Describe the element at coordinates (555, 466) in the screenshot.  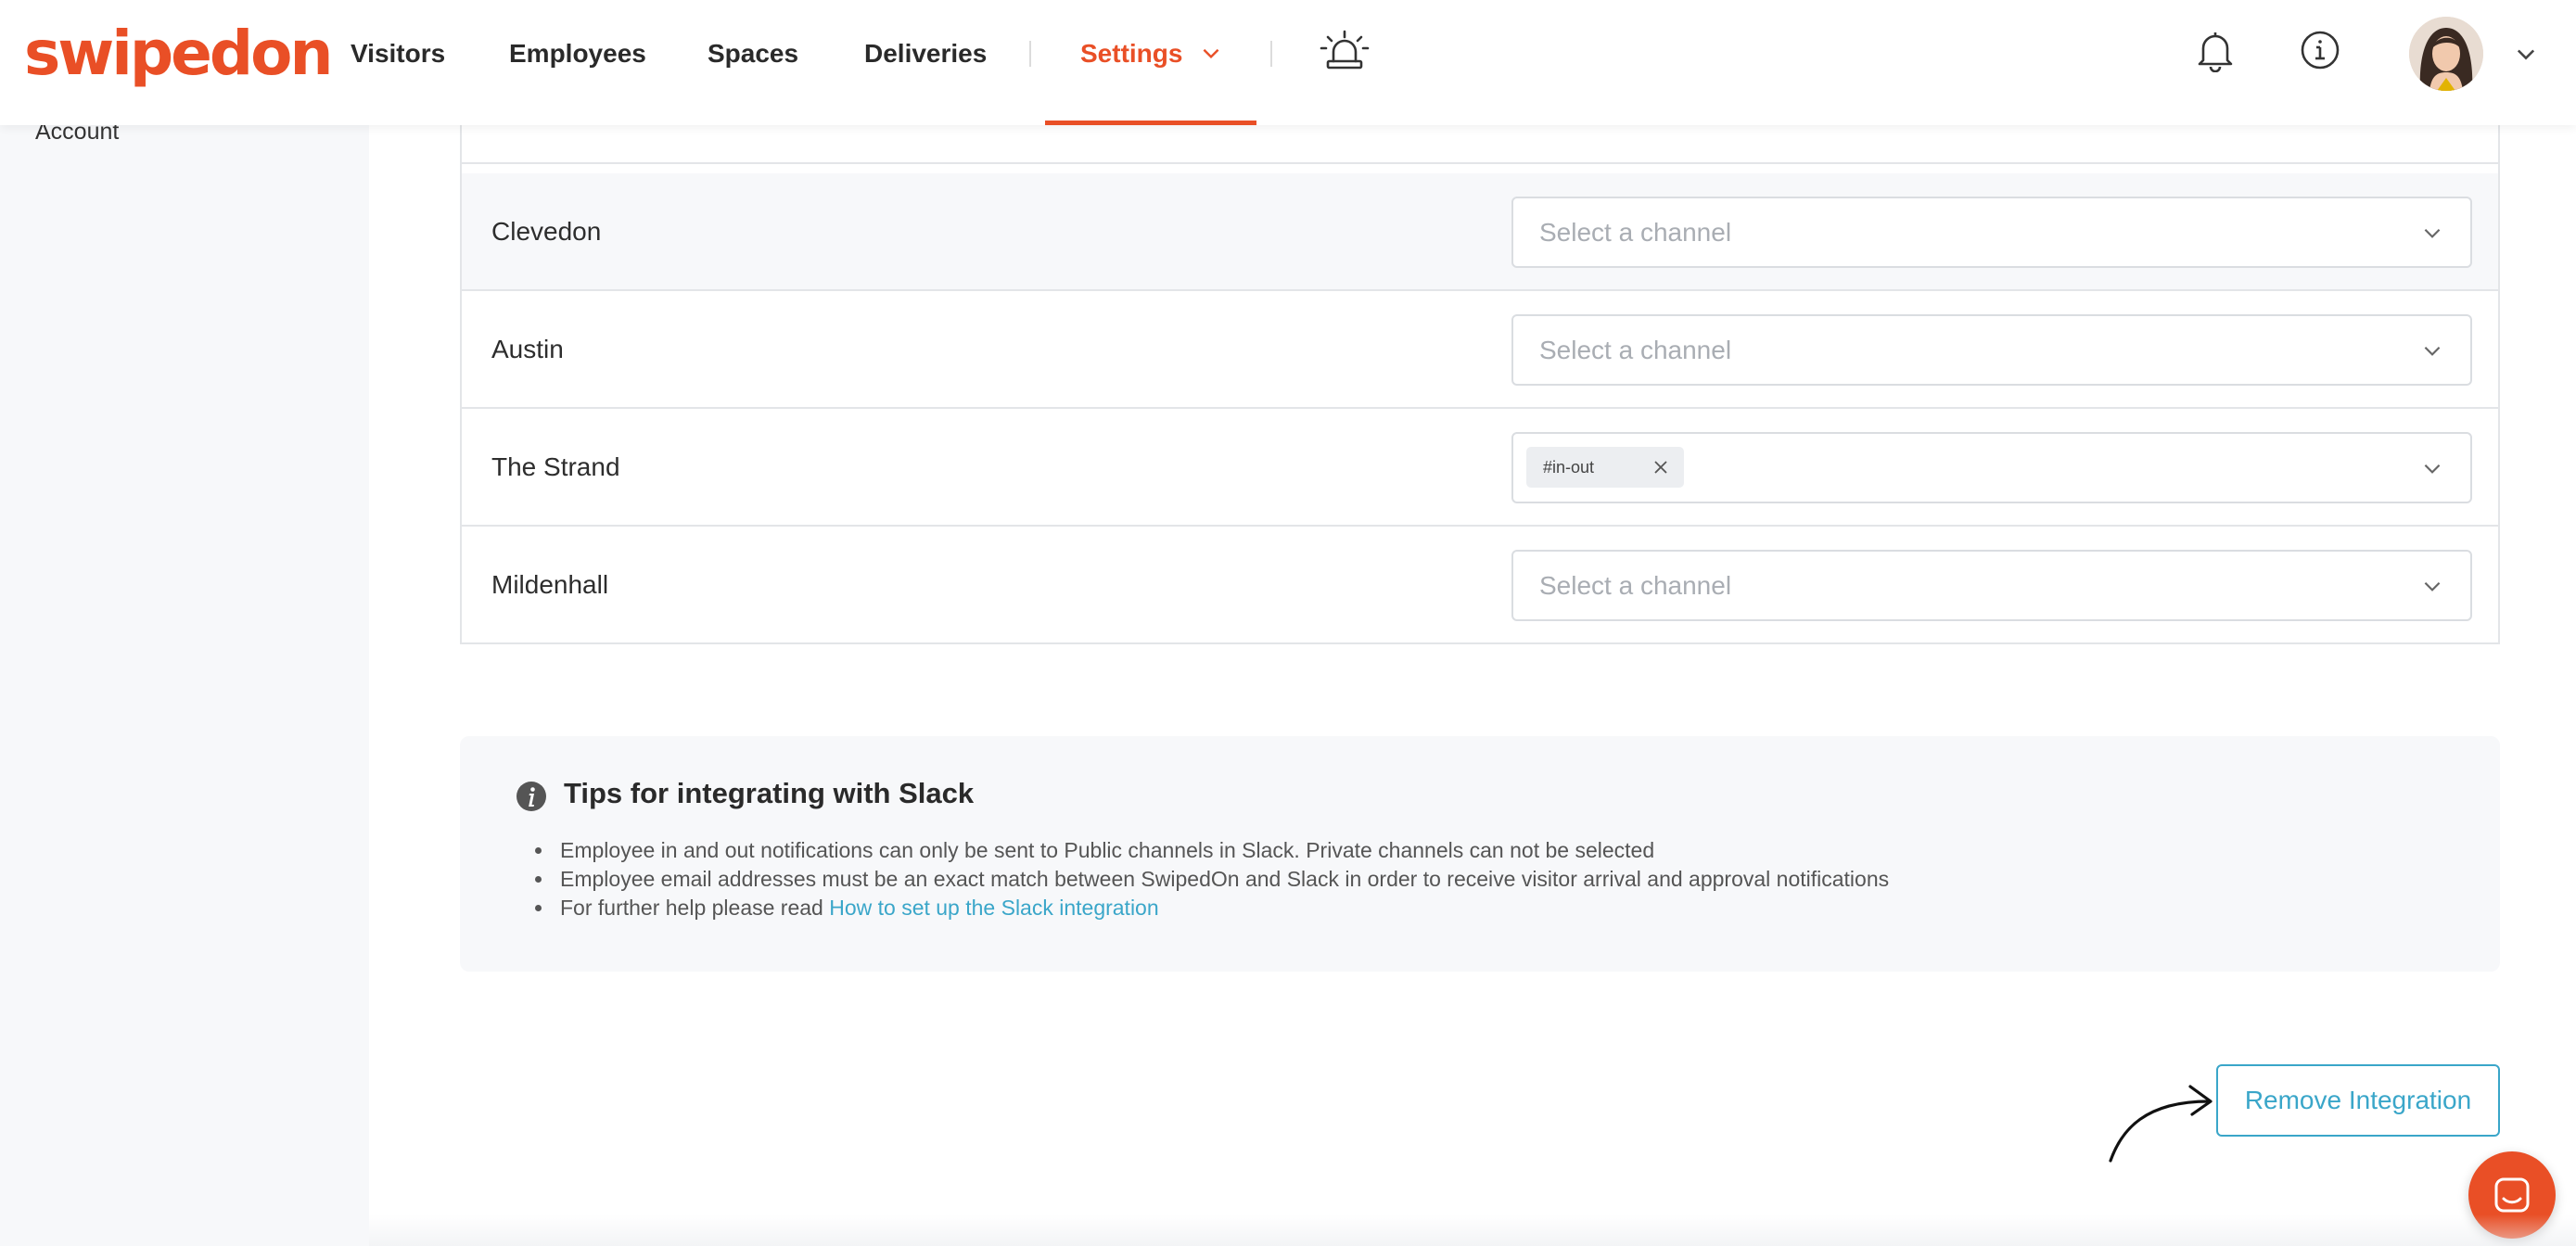
I see `location-name: The Strand` at that location.